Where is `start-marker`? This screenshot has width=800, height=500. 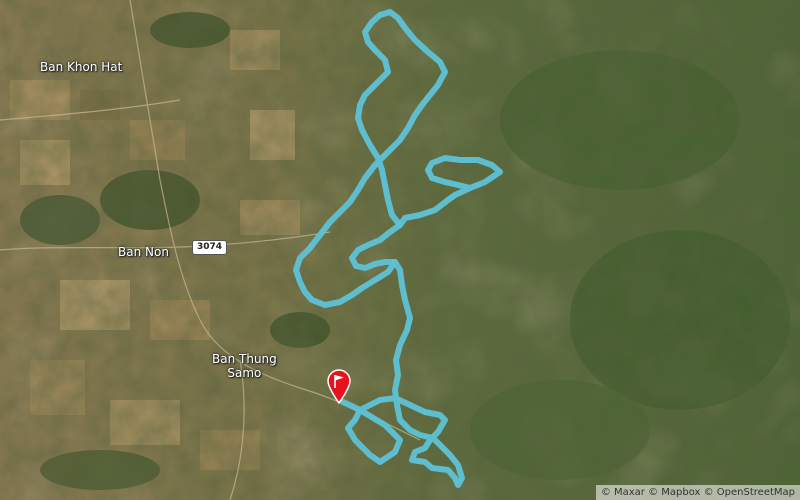
start-marker is located at coordinates (339, 386).